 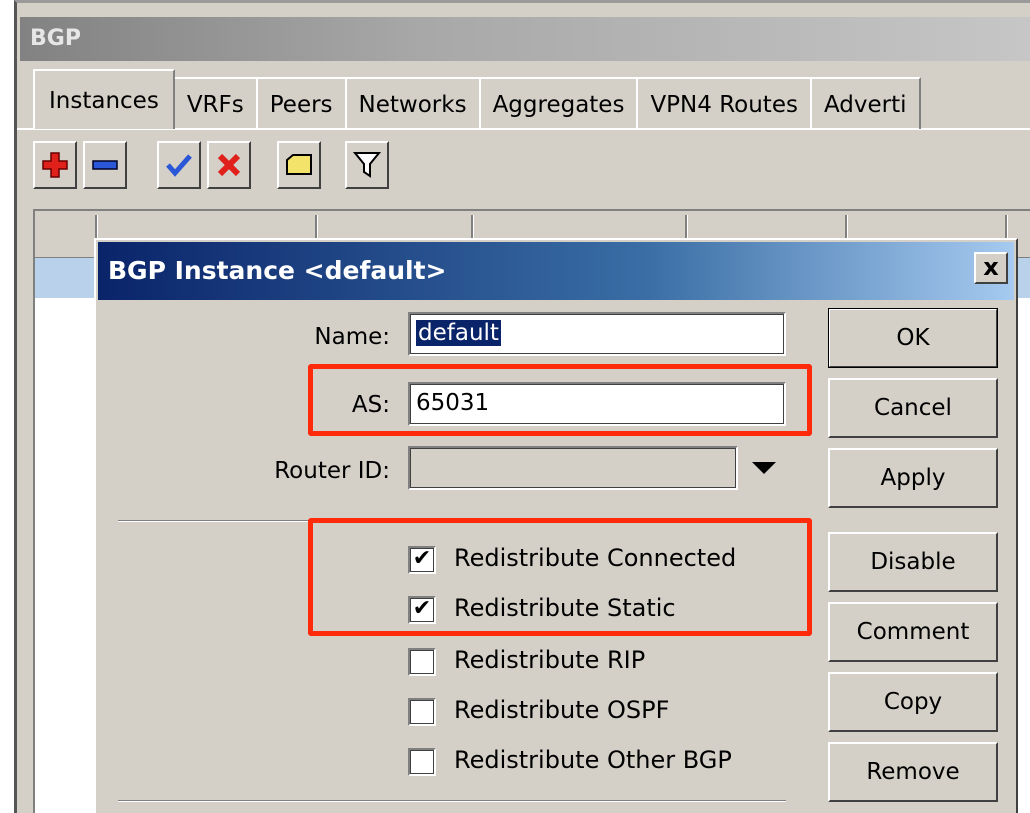 I want to click on divider, so click(x=452, y=801).